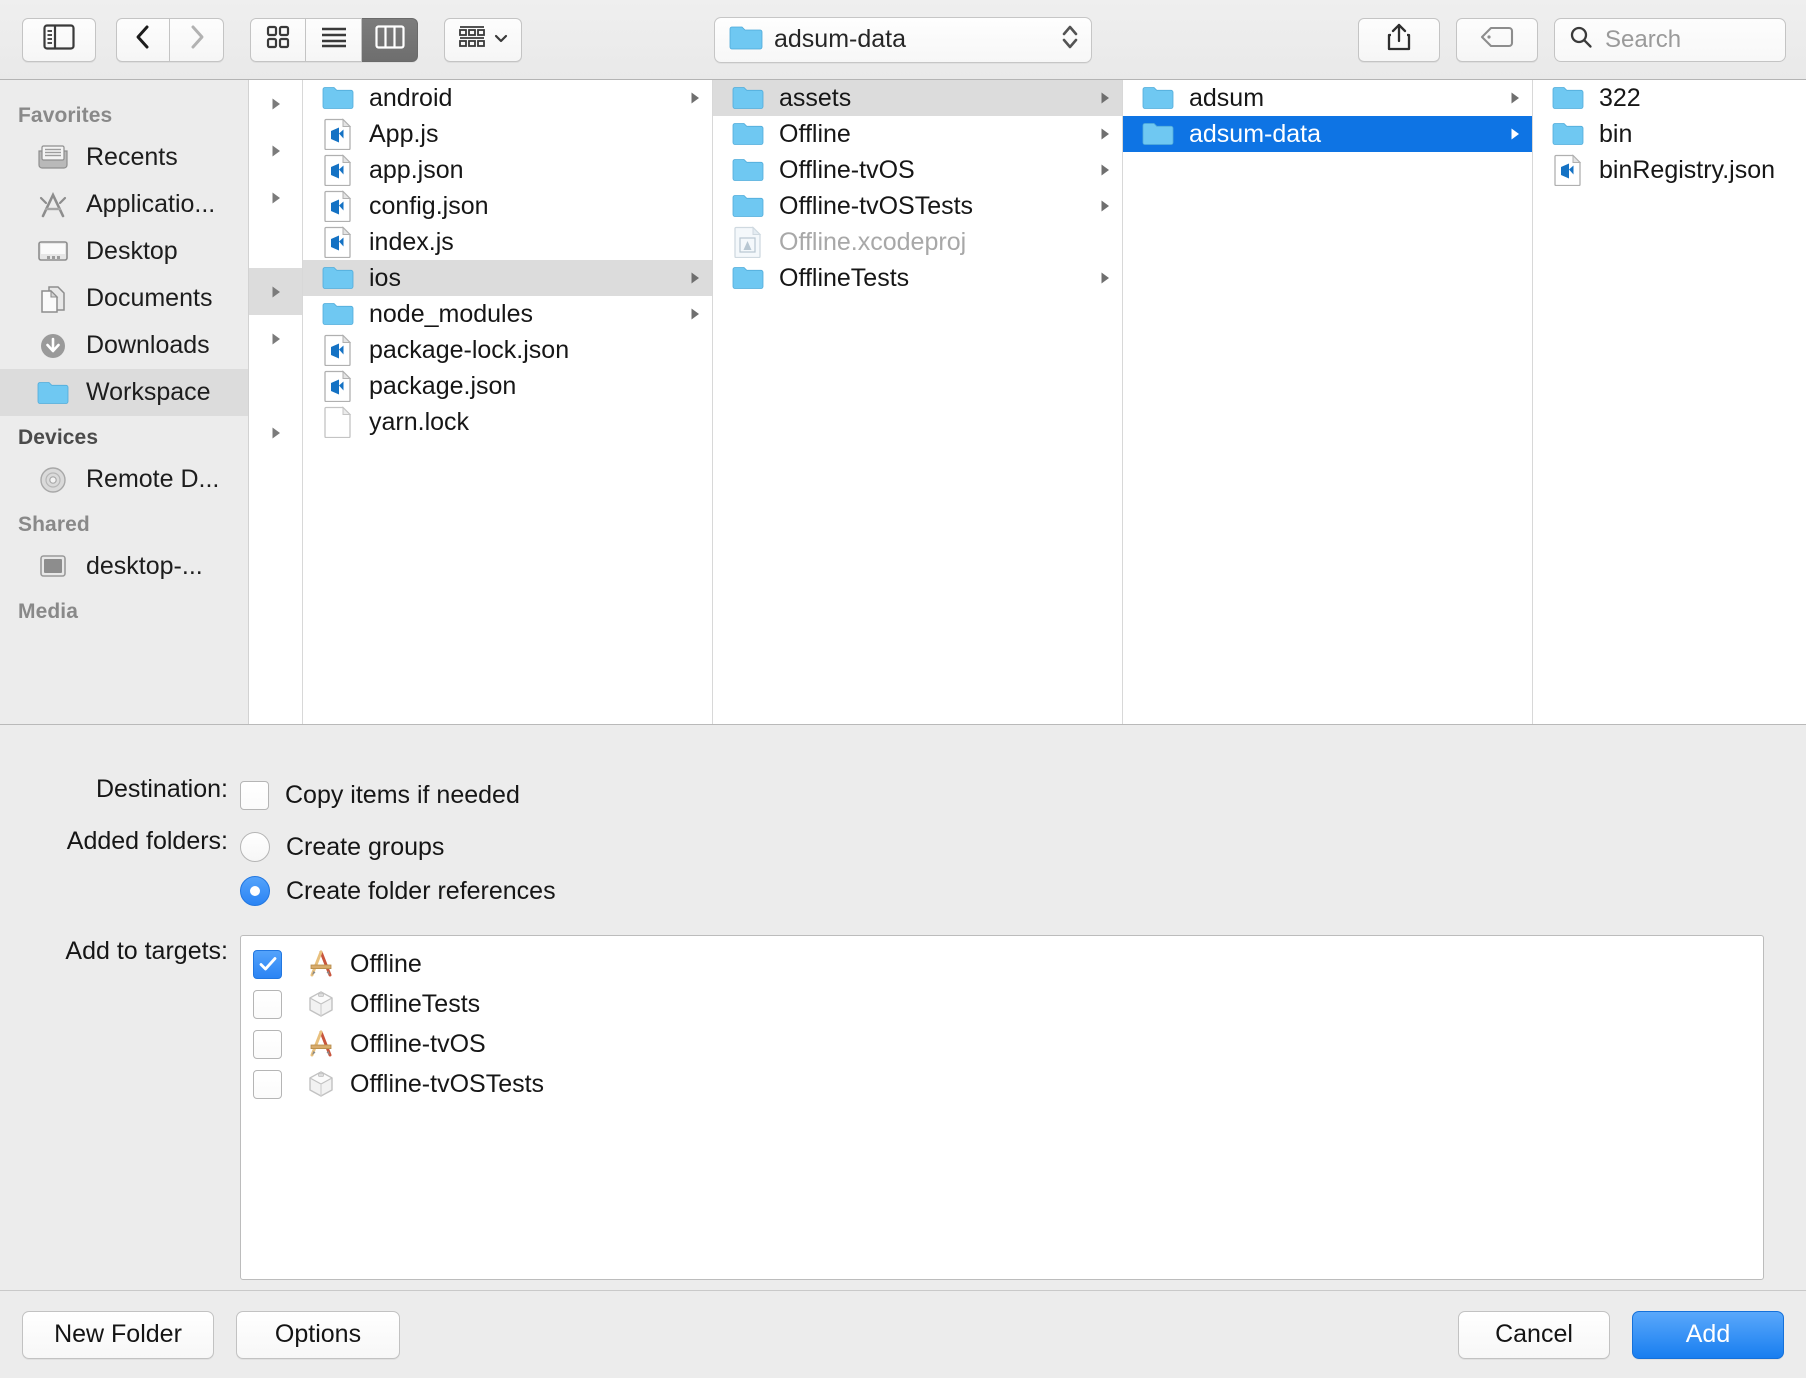 The width and height of the screenshot is (1806, 1378). What do you see at coordinates (365, 846) in the screenshot?
I see `create-groups-label: Create groups` at bounding box center [365, 846].